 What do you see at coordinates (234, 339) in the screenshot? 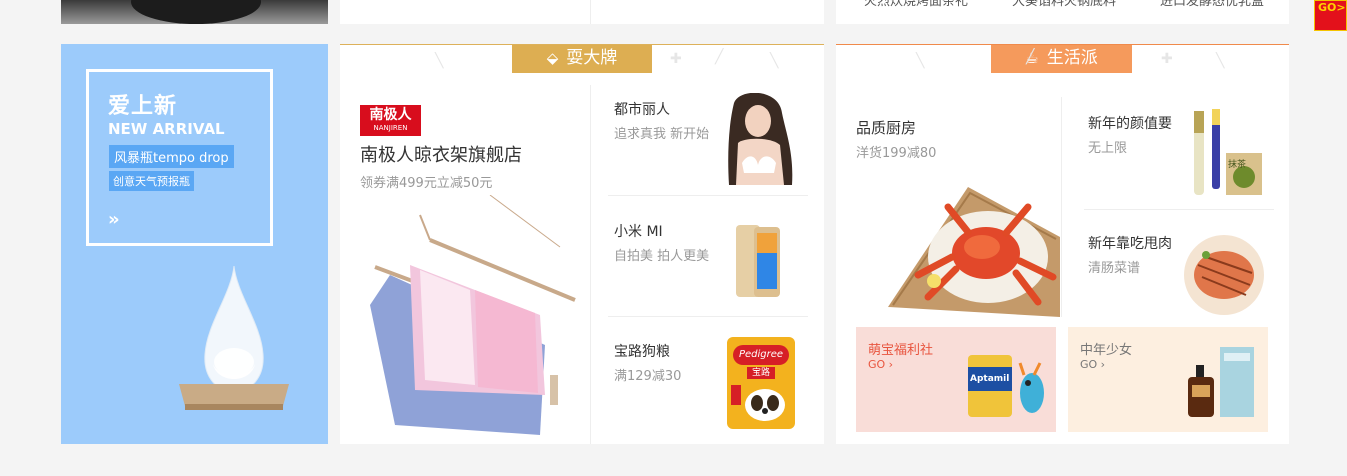
I see `storm-glass-image` at bounding box center [234, 339].